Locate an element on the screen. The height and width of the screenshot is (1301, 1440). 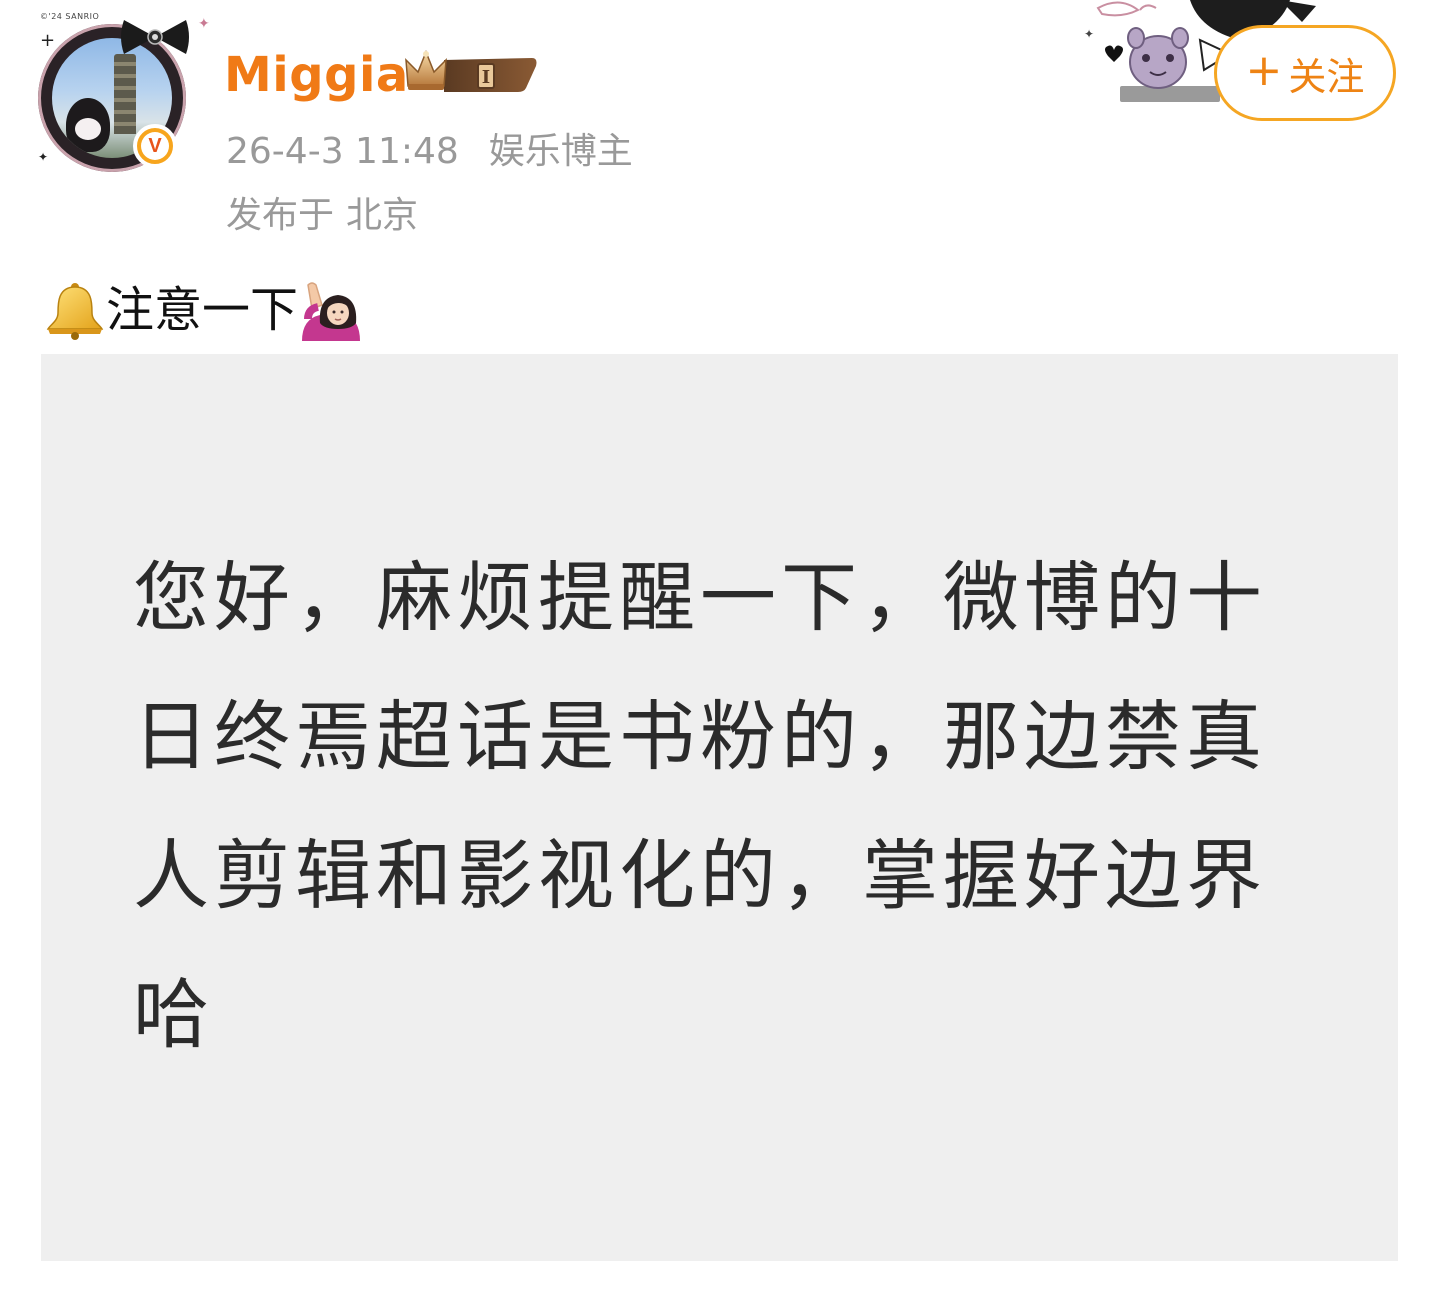
bow-icon is located at coordinates (155, 37).